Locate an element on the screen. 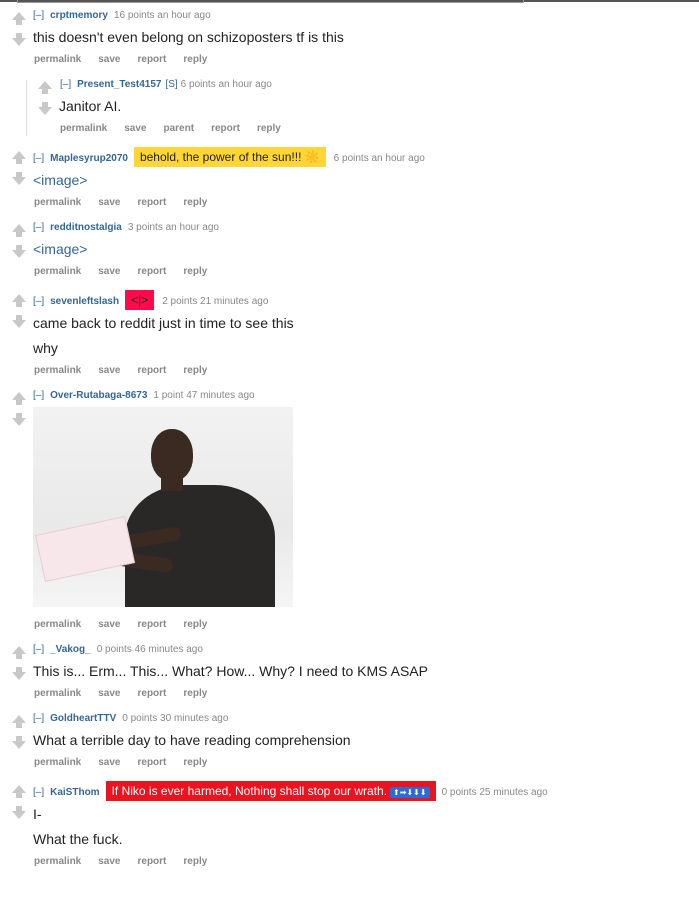 Image resolution: width=699 pixels, height=911 pixels. author-link: KaiSThom is located at coordinates (74, 792).